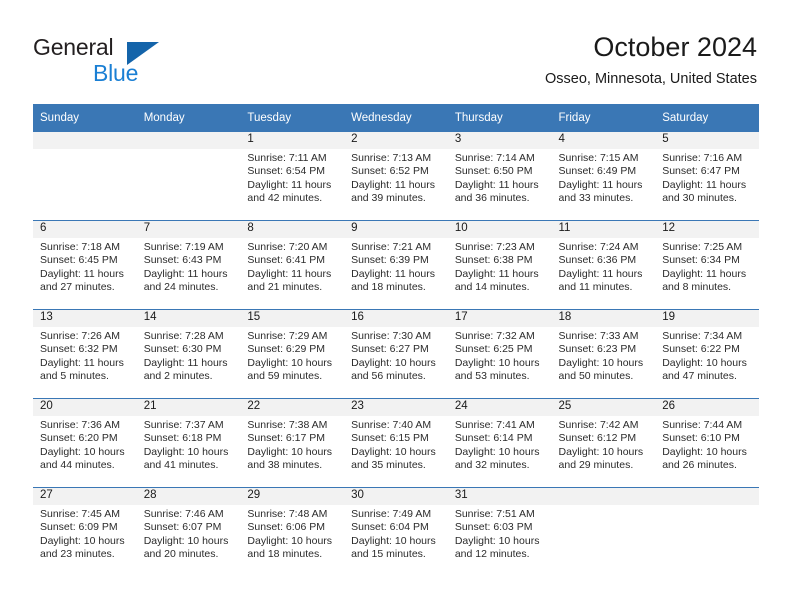 The width and height of the screenshot is (792, 612). I want to click on sunset-time: Sunset: 6:47 PM, so click(701, 171).